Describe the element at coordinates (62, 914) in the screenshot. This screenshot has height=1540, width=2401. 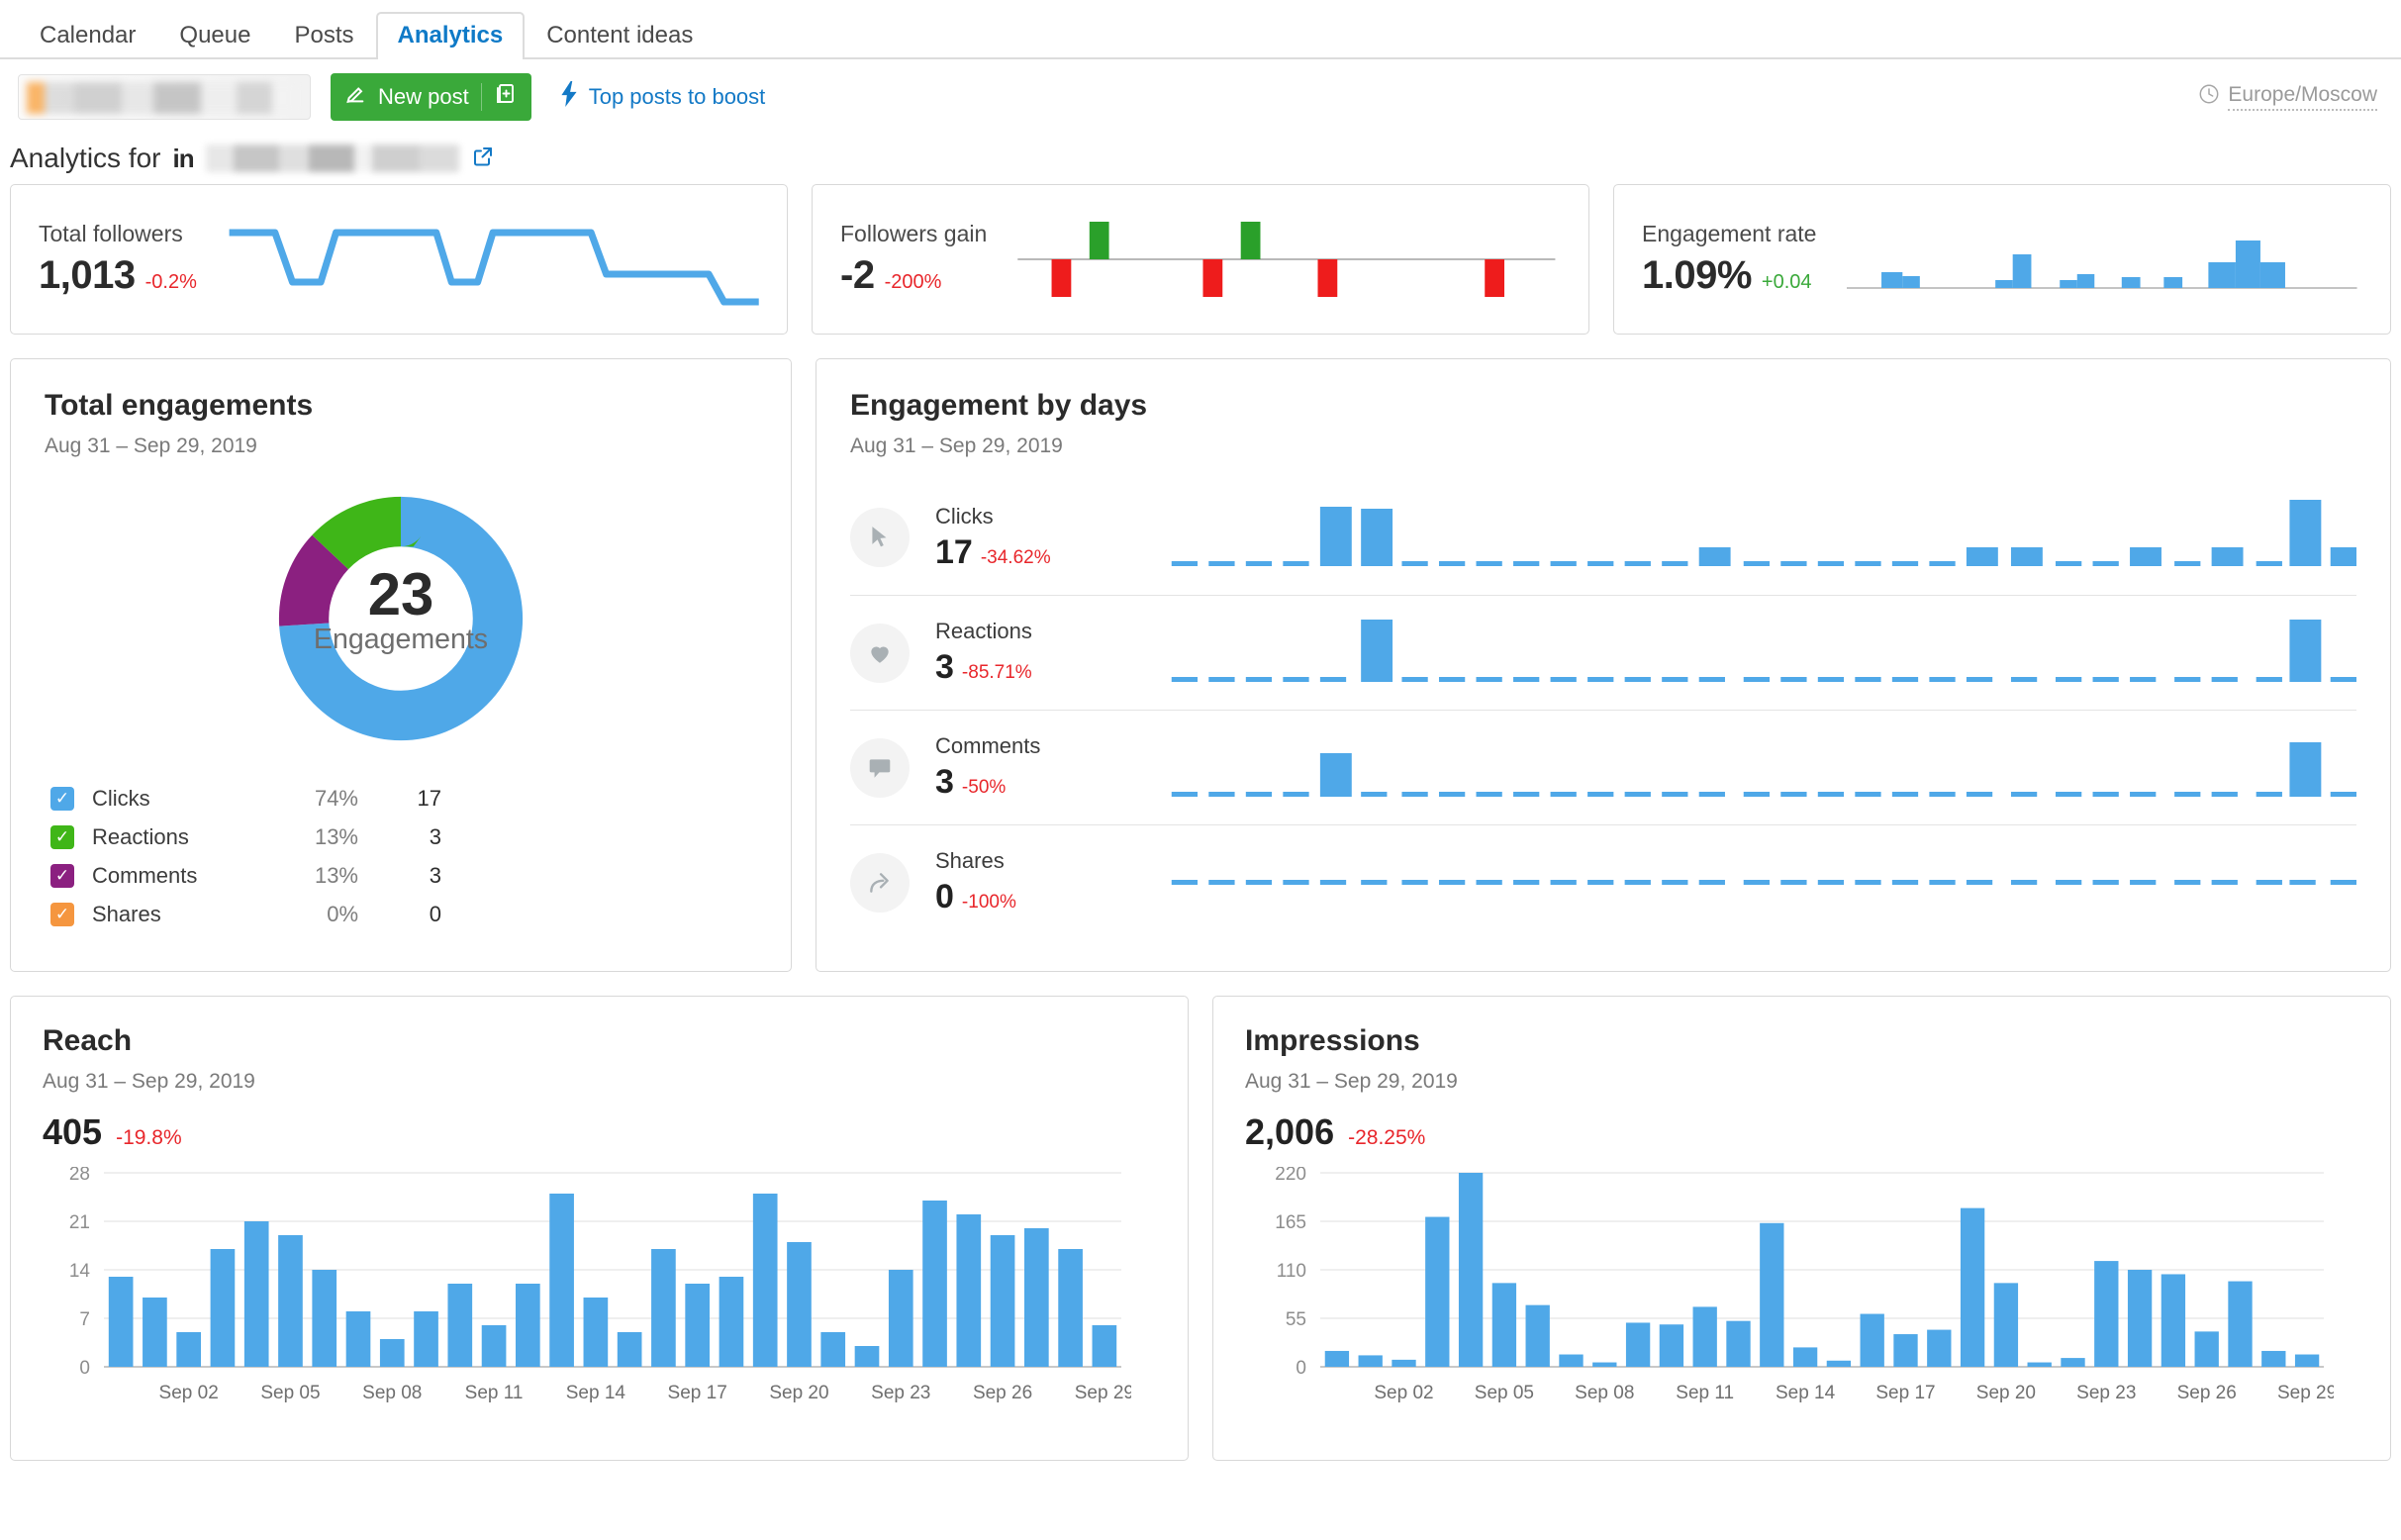
I see `checkbox-shares: ✓` at that location.